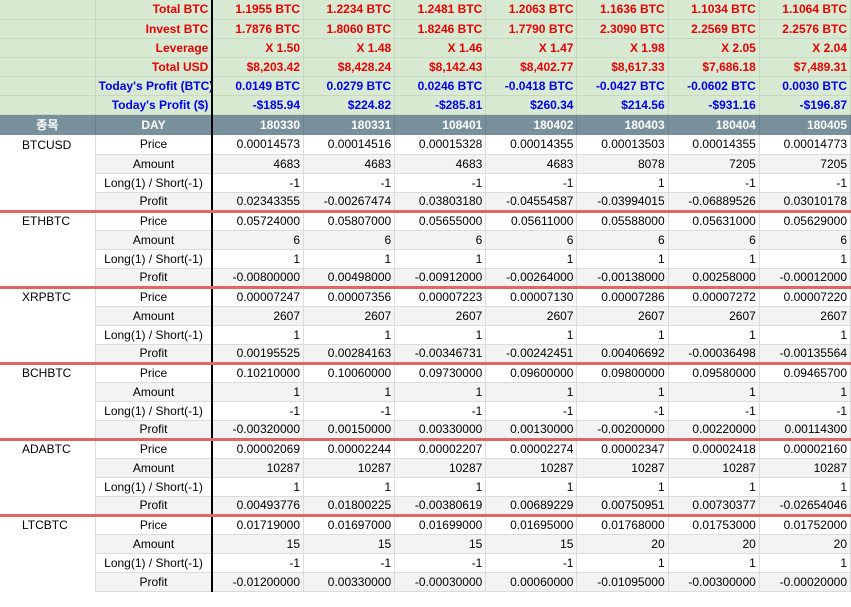 Image resolution: width=851 pixels, height=607 pixels. I want to click on price-value: 0.01695000, so click(531, 524).